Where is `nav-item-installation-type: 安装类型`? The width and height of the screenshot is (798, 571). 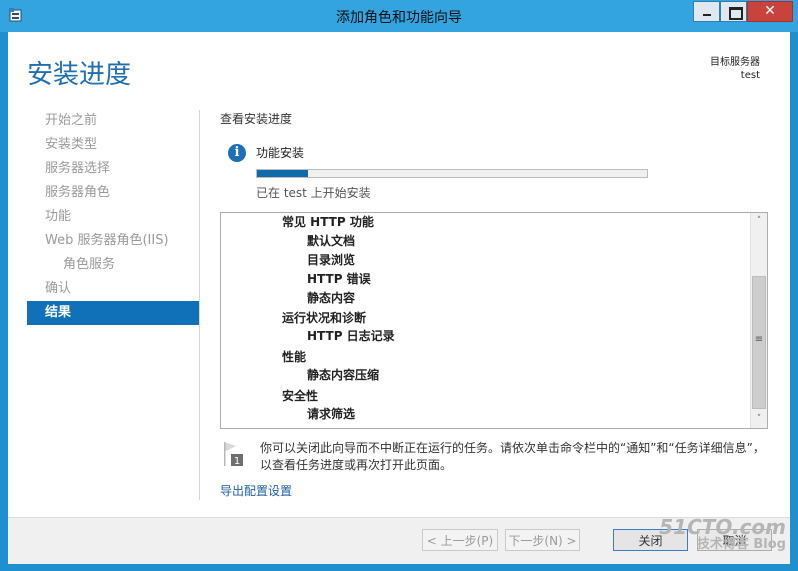
nav-item-installation-type: 安装类型 is located at coordinates (71, 144).